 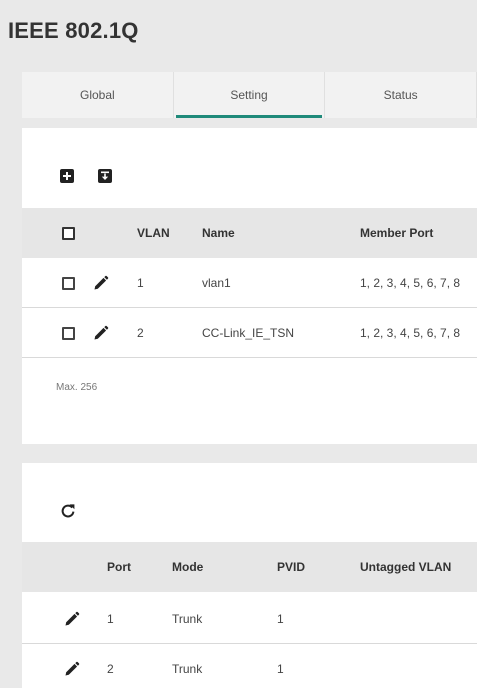 I want to click on tab-global: Global, so click(x=98, y=95).